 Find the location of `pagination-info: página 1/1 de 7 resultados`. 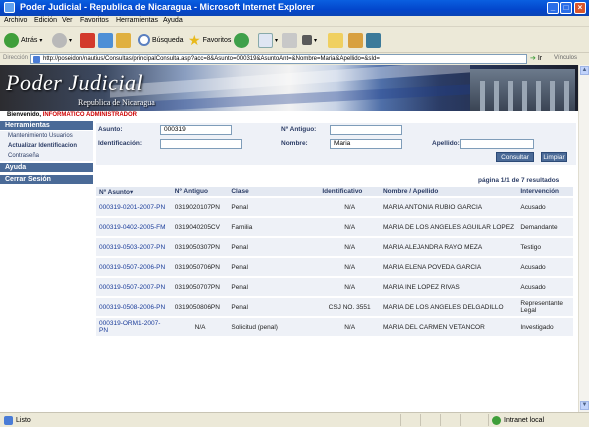

pagination-info: página 1/1 de 7 resultados is located at coordinates (519, 180).